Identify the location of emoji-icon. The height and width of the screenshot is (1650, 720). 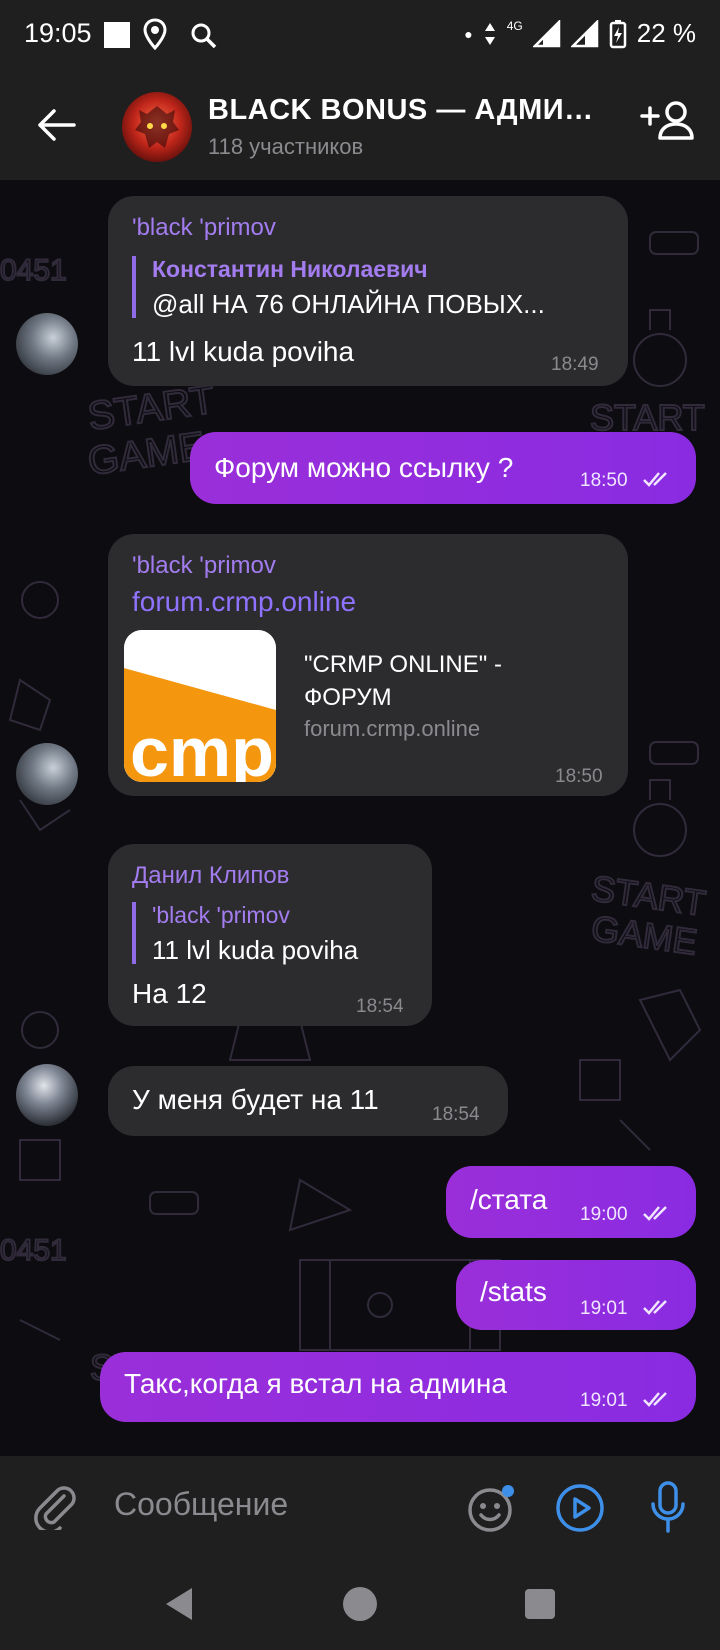
(492, 1508).